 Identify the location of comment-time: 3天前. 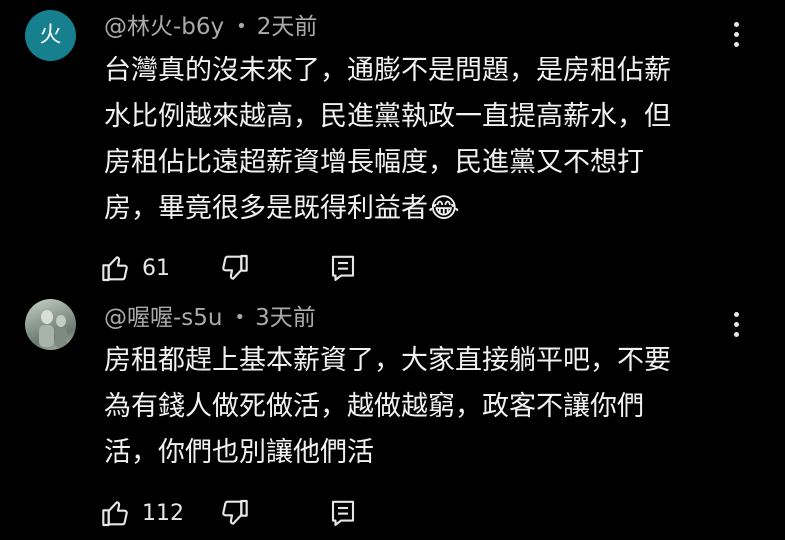
(285, 318).